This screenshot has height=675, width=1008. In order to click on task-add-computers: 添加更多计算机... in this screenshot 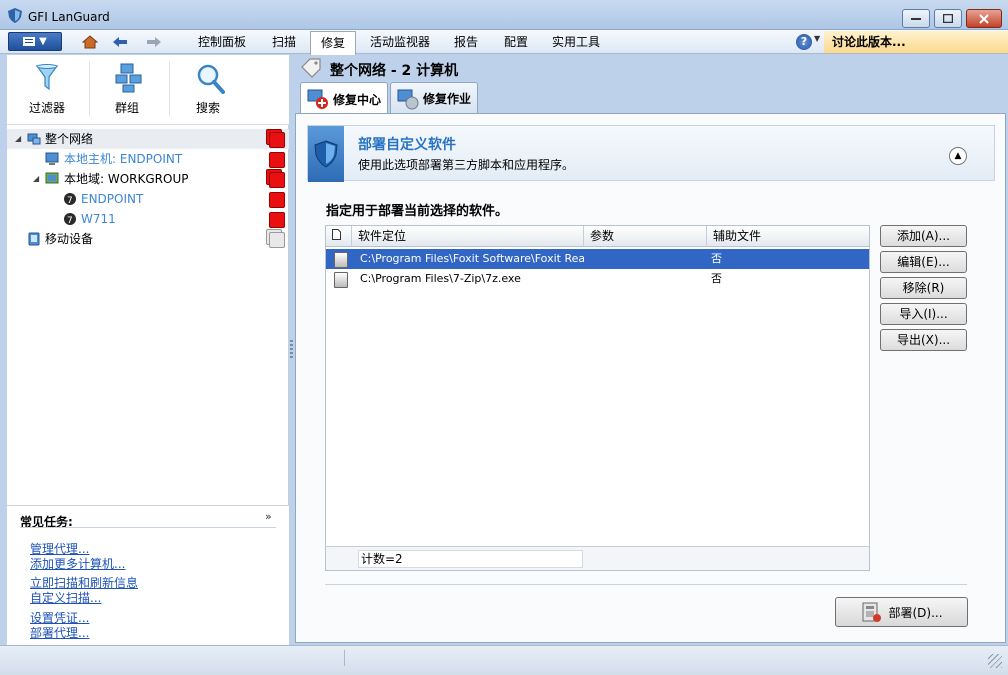, I will do `click(77, 563)`.